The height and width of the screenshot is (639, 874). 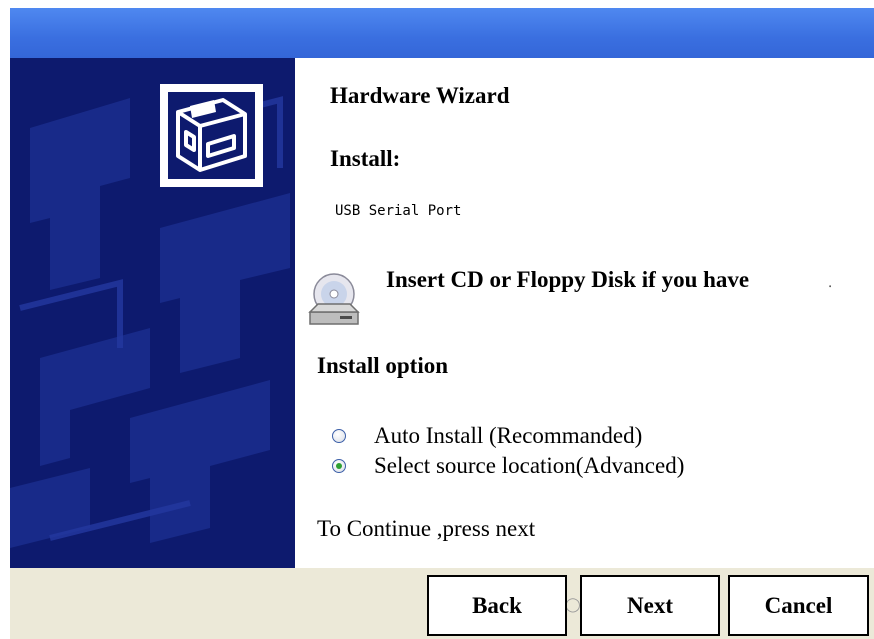 I want to click on radio-unchecked-icon, so click(x=339, y=436).